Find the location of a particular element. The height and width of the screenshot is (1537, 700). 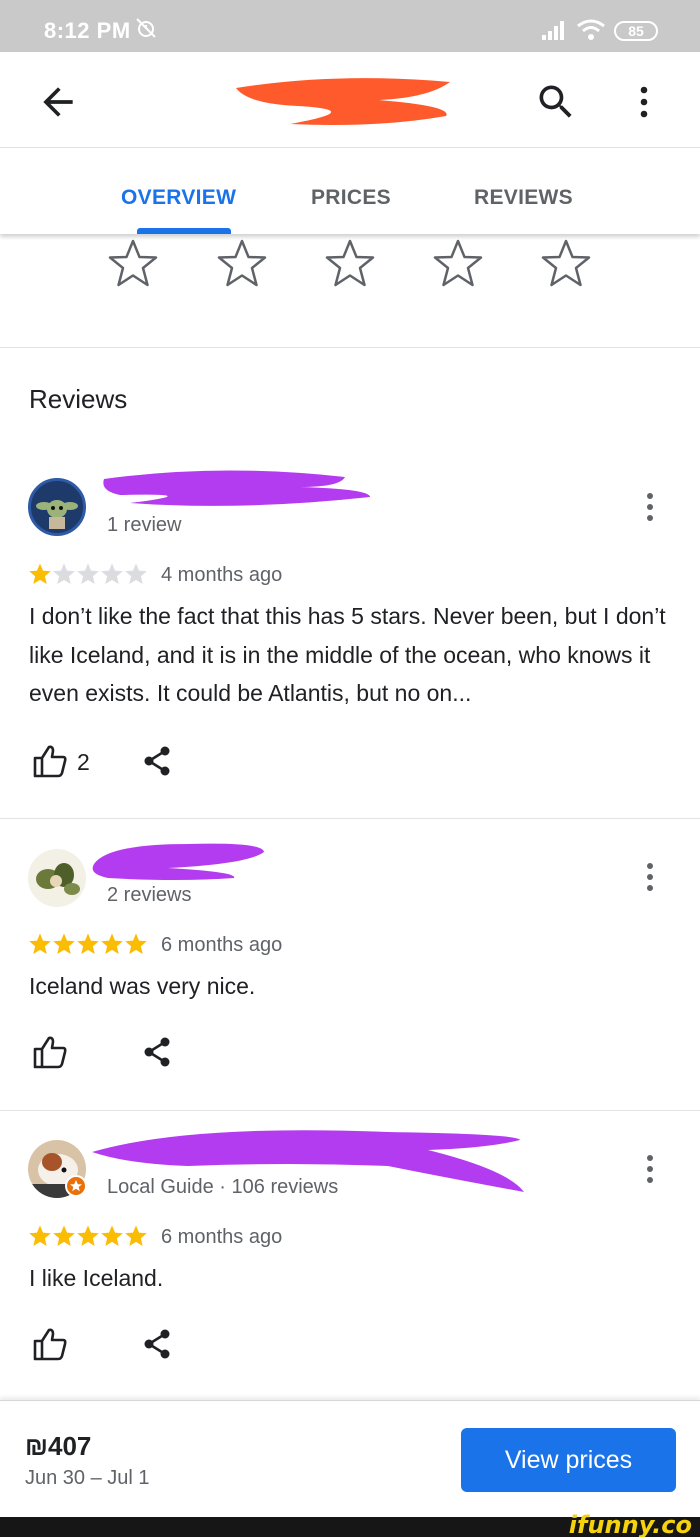

alarm-off-icon is located at coordinates (146, 28).